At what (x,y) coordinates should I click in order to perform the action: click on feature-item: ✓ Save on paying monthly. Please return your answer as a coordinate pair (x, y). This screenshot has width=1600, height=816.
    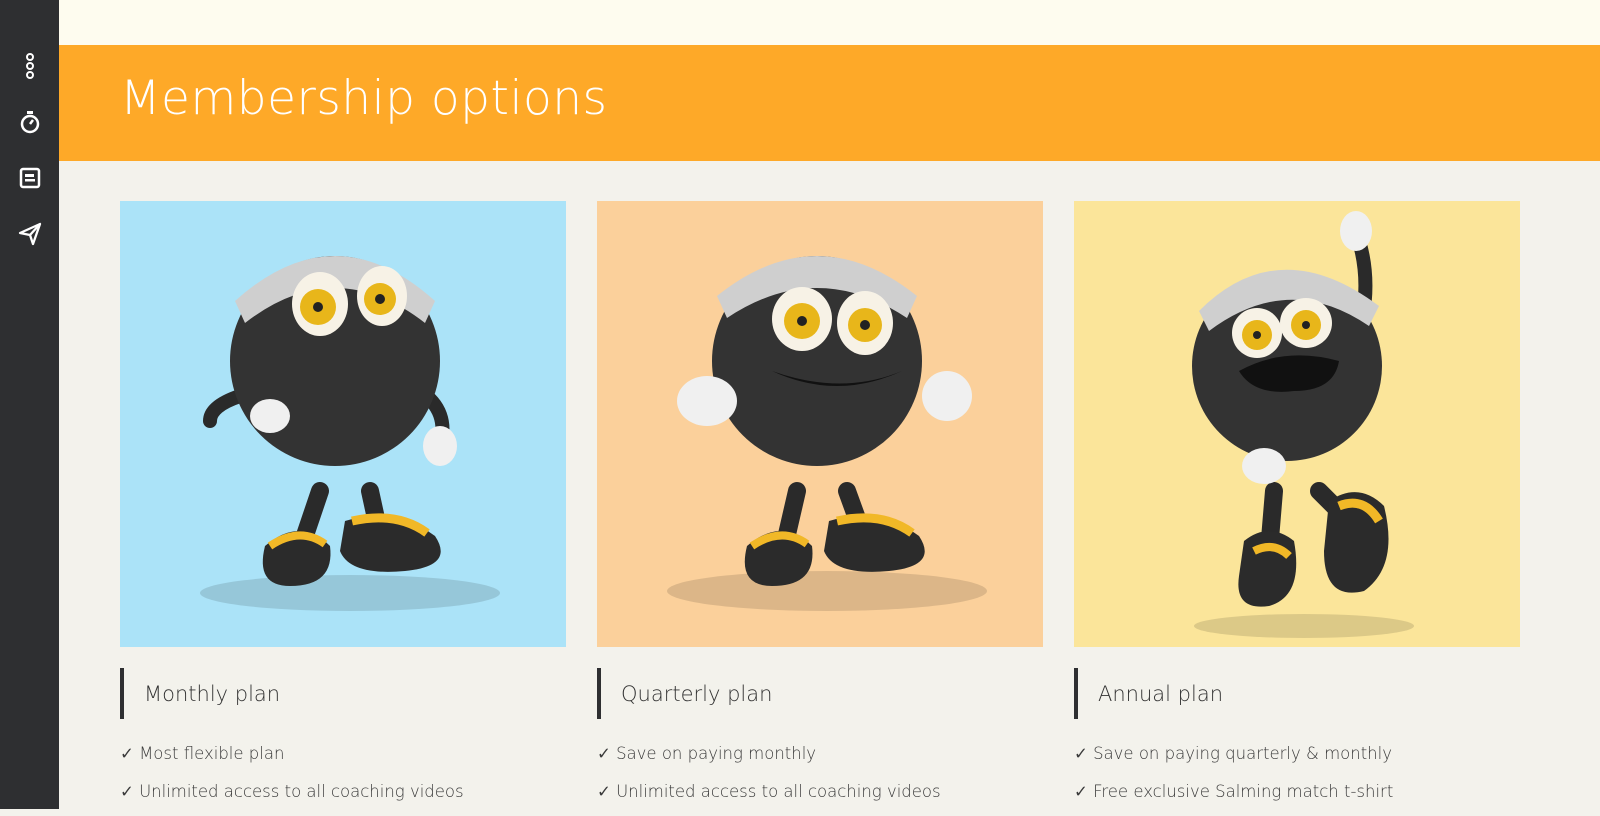
    Looking at the image, I should click on (707, 753).